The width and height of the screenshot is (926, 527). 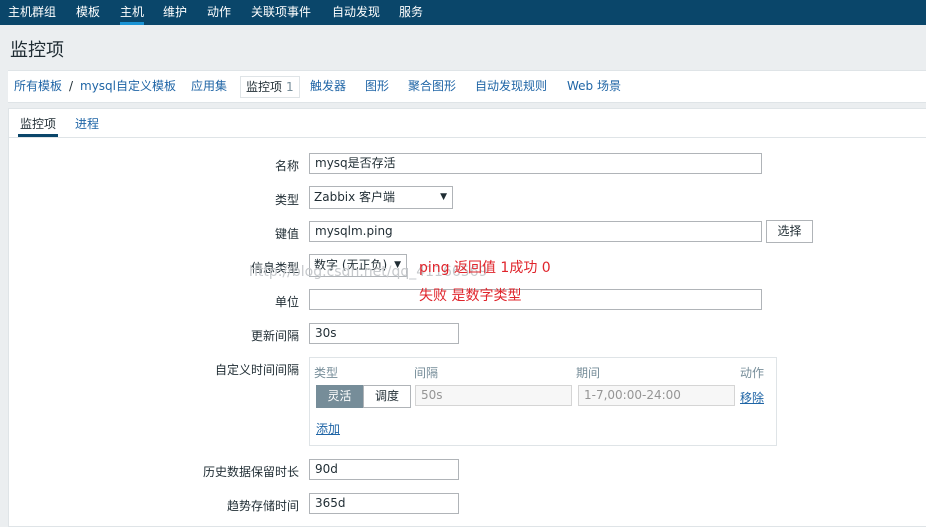 I want to click on history-field: 90d, so click(x=384, y=469).